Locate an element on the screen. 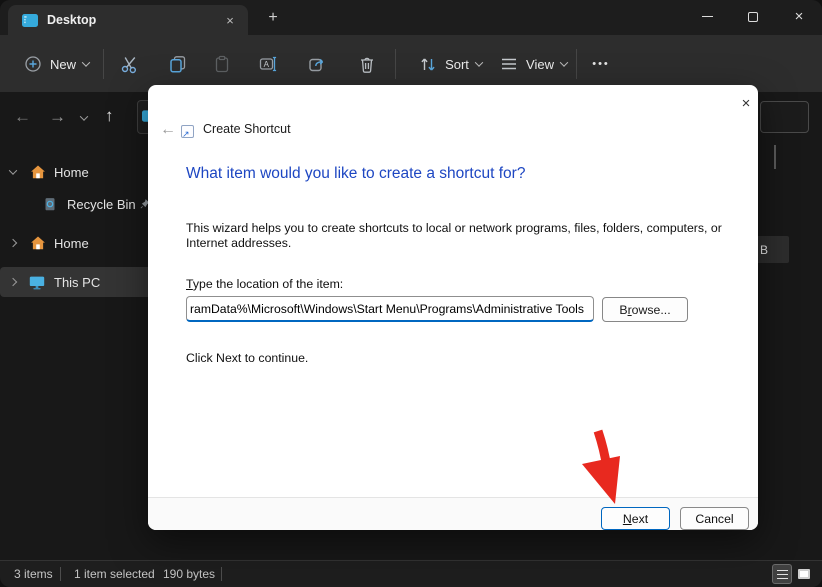 The height and width of the screenshot is (587, 822). browse-label-pre: B is located at coordinates (623, 309).